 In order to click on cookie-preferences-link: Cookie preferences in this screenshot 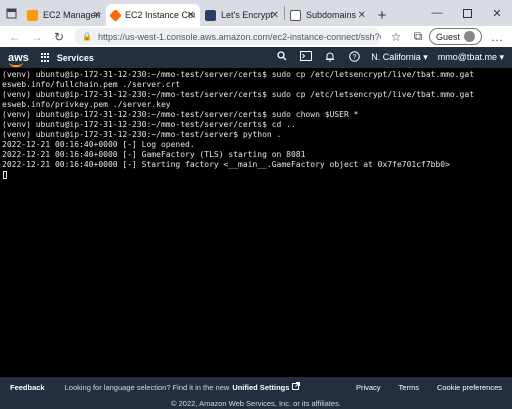, I will do `click(469, 387)`.